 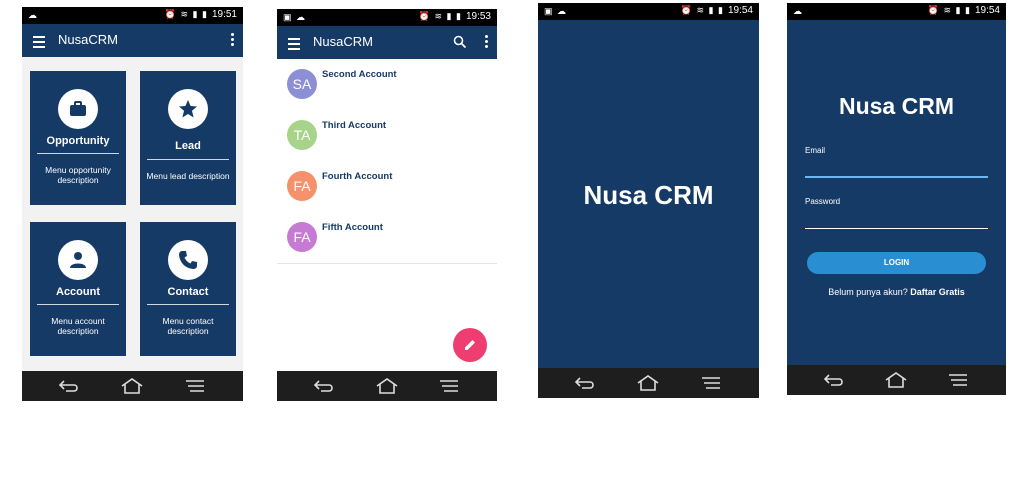 What do you see at coordinates (387, 136) in the screenshot?
I see `list-item: TA Third Account` at bounding box center [387, 136].